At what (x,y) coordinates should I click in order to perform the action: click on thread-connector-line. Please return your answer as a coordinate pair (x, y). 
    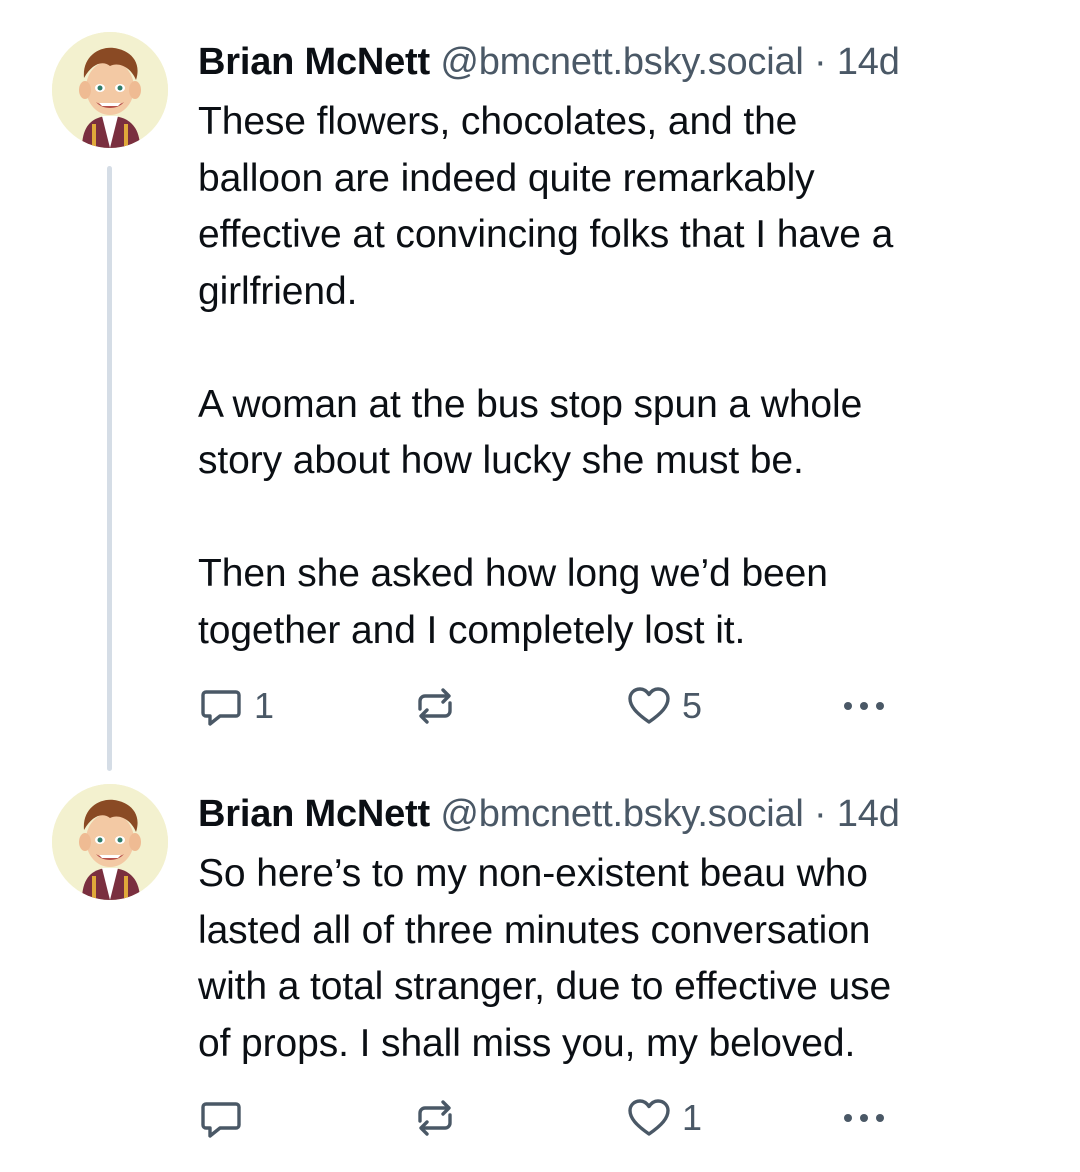
    Looking at the image, I should click on (109, 468).